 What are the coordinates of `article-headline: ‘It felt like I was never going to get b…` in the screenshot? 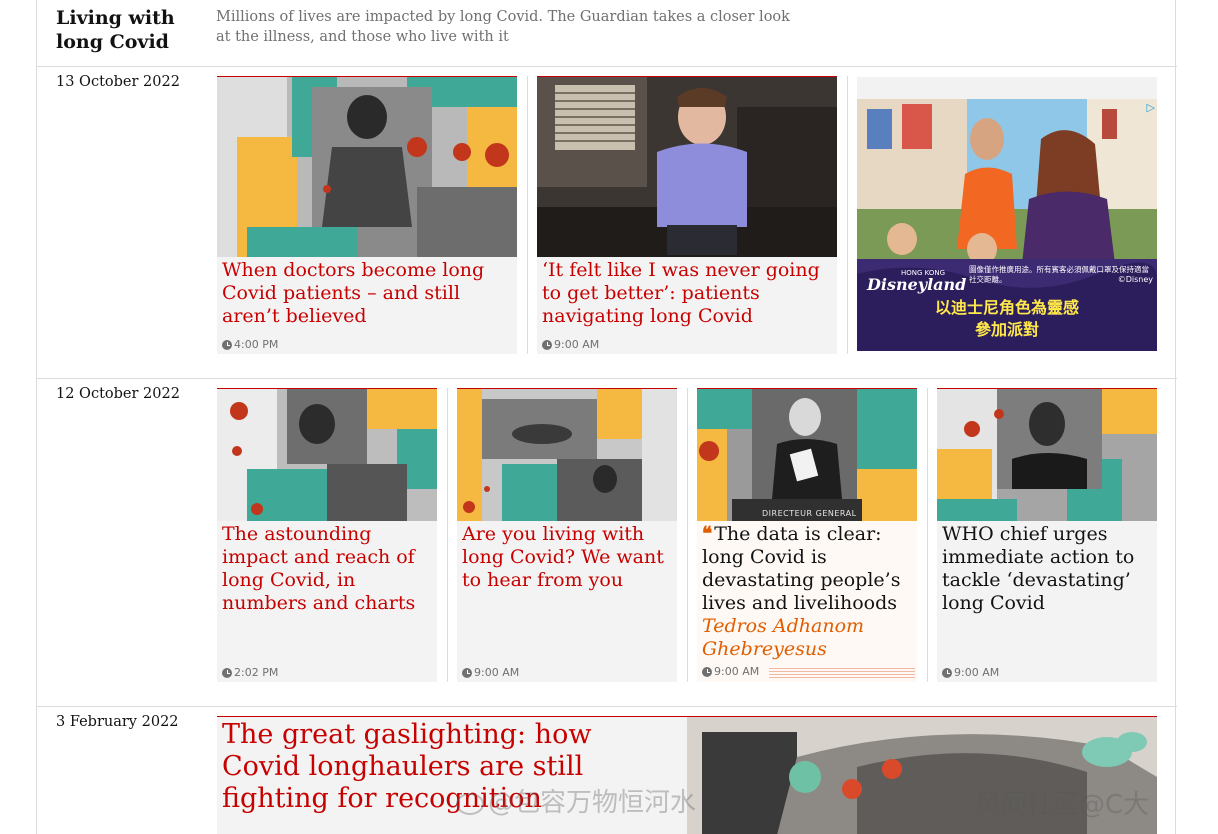 It's located at (686, 293).